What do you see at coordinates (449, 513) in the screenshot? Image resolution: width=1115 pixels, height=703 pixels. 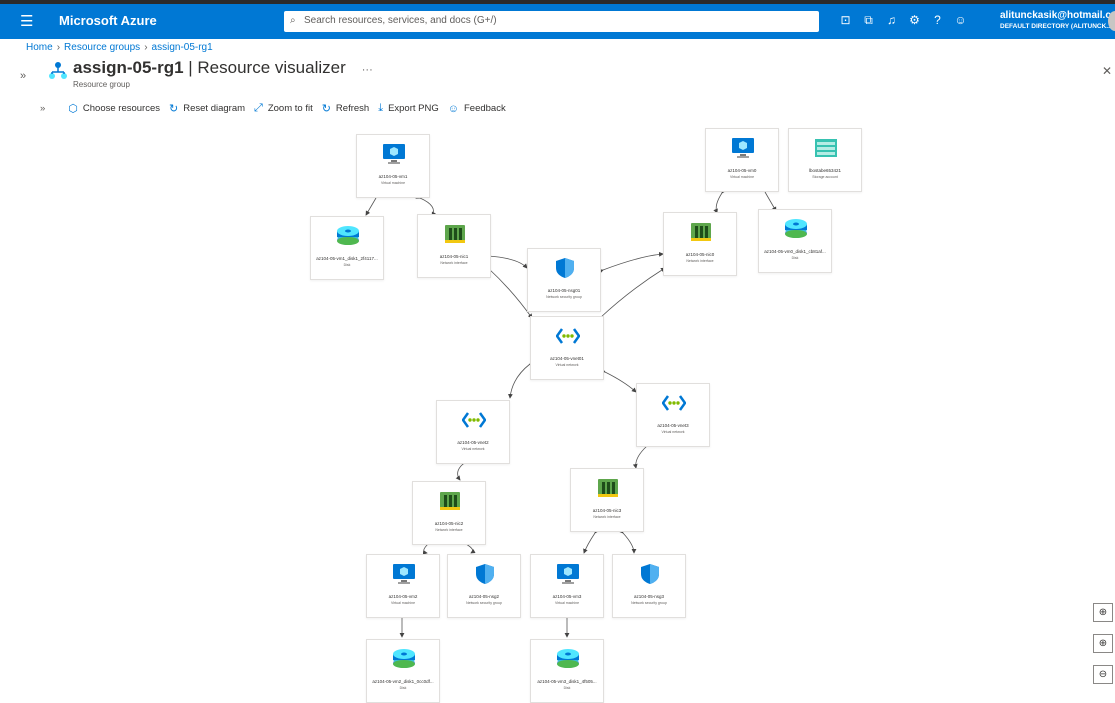 I see `node-nic2: az104-05-nic2 Network interface` at bounding box center [449, 513].